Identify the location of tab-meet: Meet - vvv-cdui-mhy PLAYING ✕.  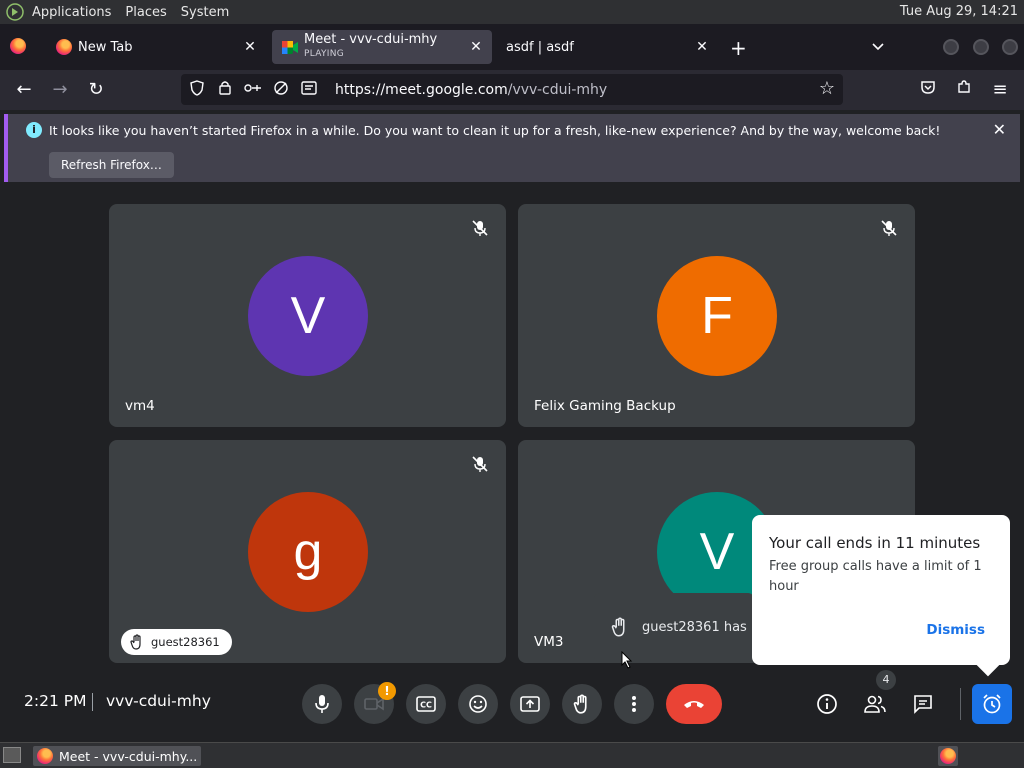
(382, 47).